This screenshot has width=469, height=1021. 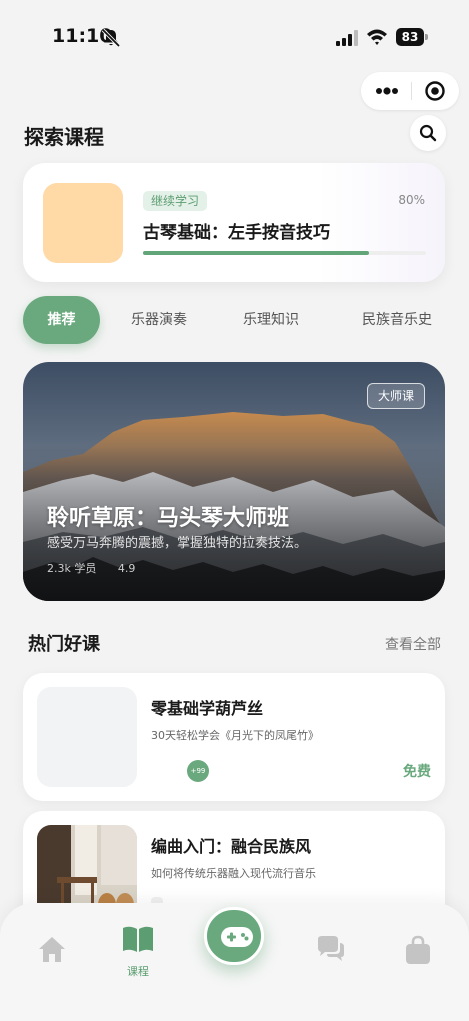 I want to click on course-description: 如何将传统乐器融入现代流行音乐, so click(x=233, y=873).